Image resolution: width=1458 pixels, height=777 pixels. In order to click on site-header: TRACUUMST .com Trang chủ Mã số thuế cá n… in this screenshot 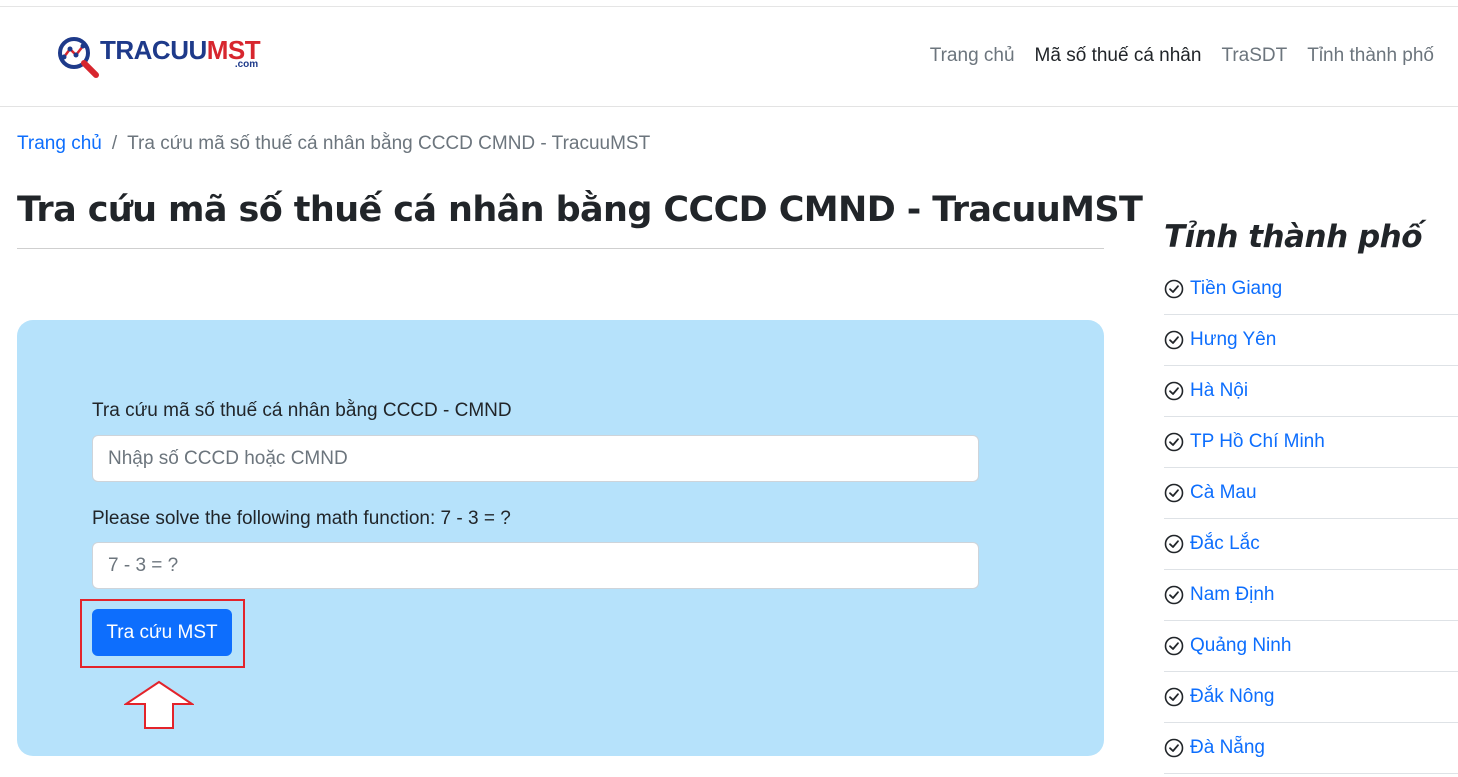, I will do `click(729, 57)`.